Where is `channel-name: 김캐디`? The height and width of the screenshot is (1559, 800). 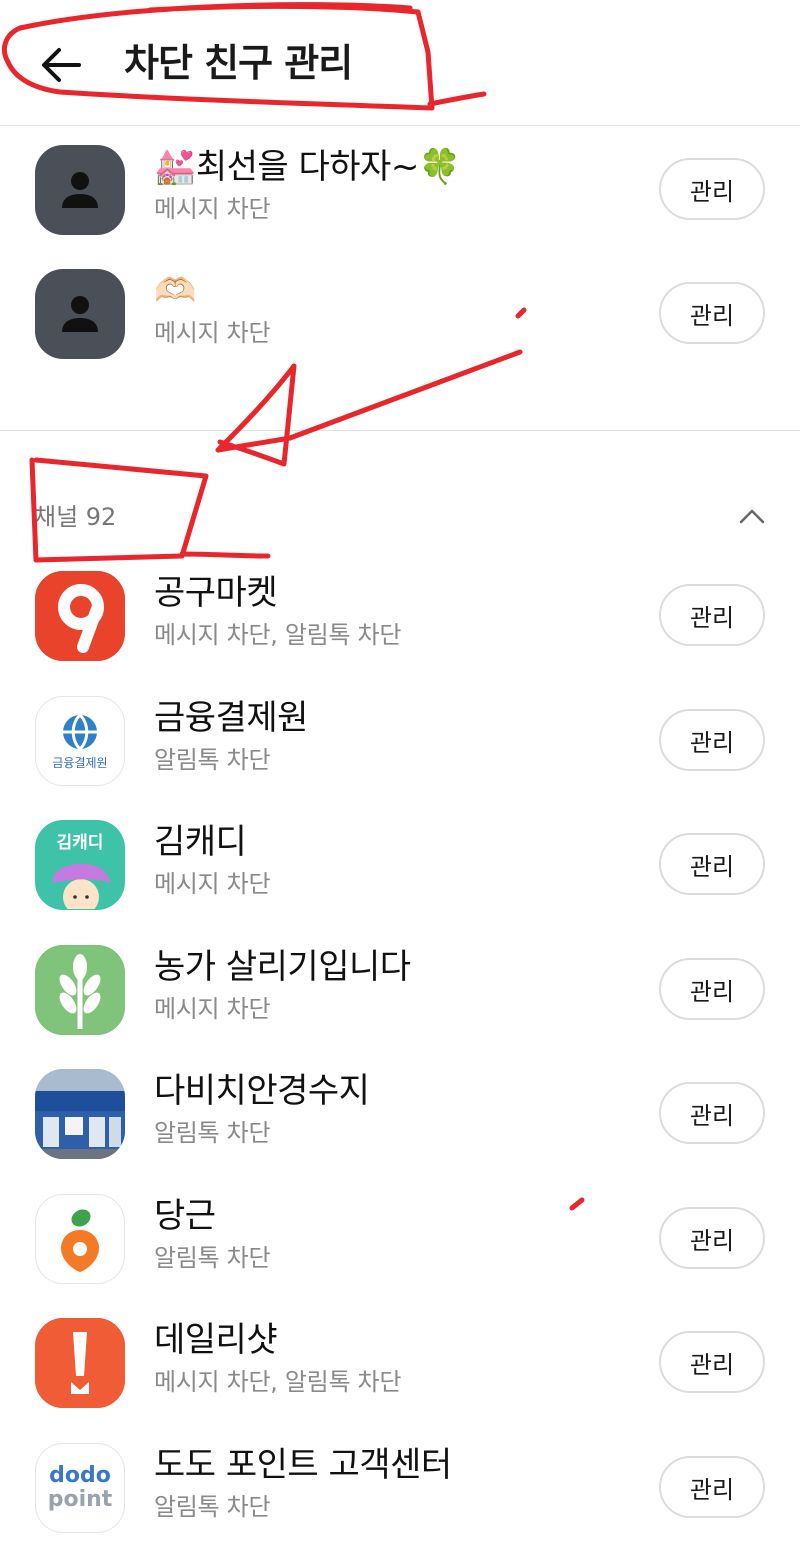 channel-name: 김캐디 is located at coordinates (200, 842).